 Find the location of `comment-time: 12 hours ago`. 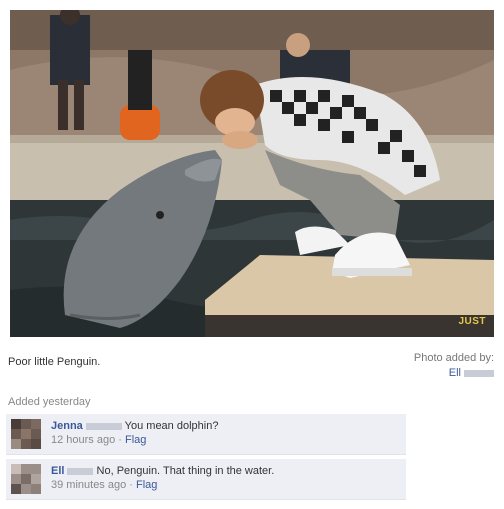

comment-time: 12 hours ago is located at coordinates (83, 440).